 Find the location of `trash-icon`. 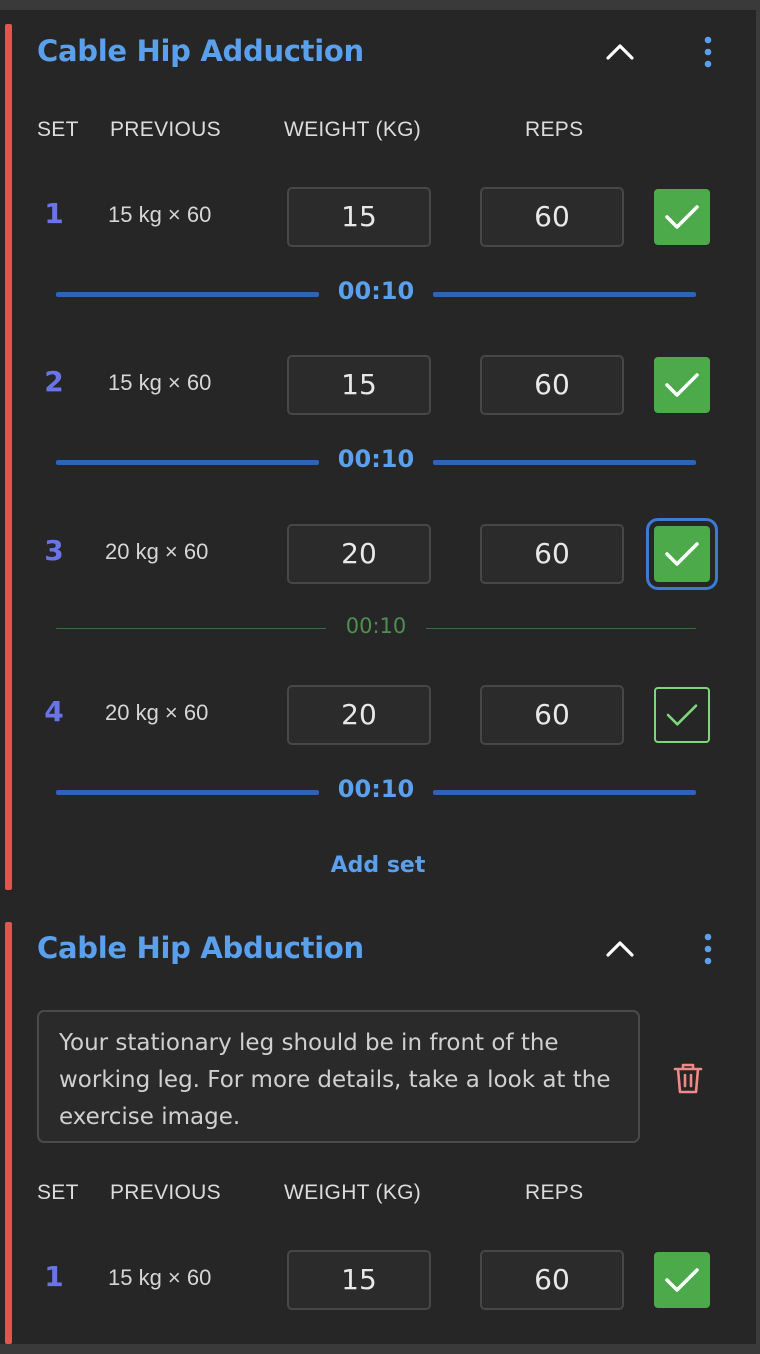

trash-icon is located at coordinates (688, 1078).